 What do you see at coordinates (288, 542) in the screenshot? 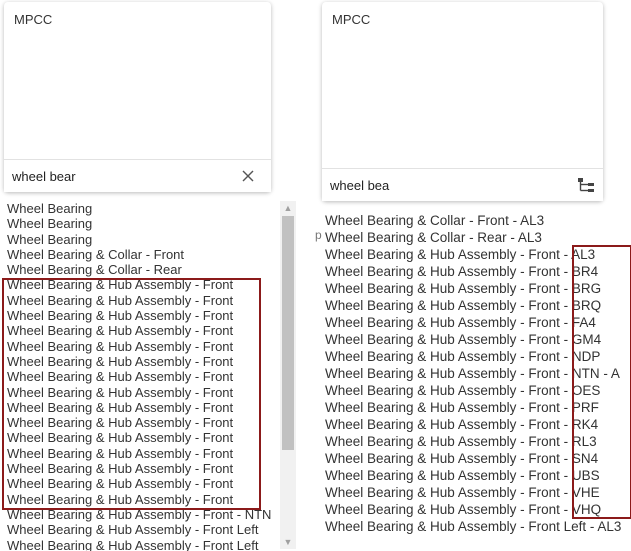
I see `scroll-down-icon: ▼` at bounding box center [288, 542].